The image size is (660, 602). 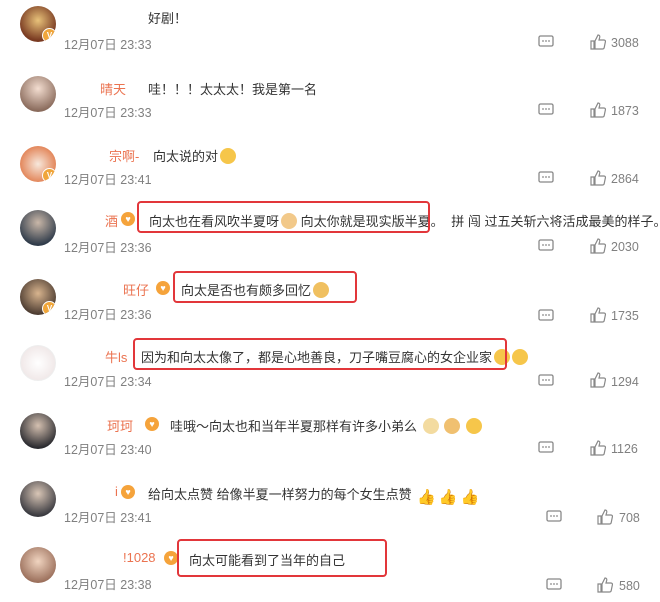 I want to click on like-count: 580, so click(x=629, y=586).